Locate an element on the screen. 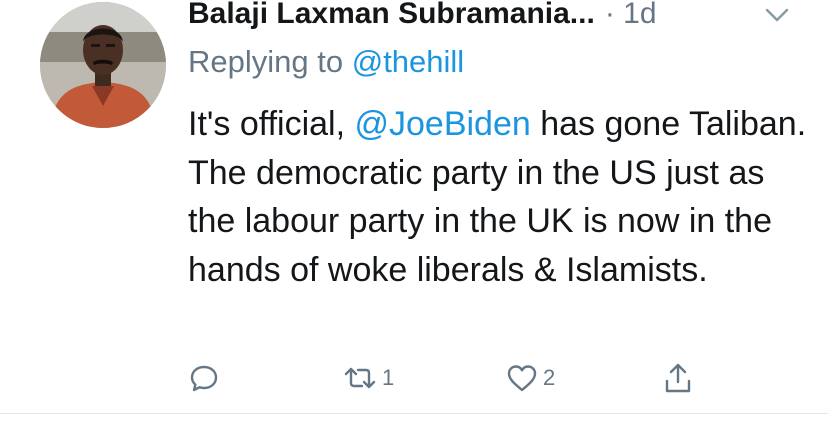  share-button is located at coordinates (678, 378).